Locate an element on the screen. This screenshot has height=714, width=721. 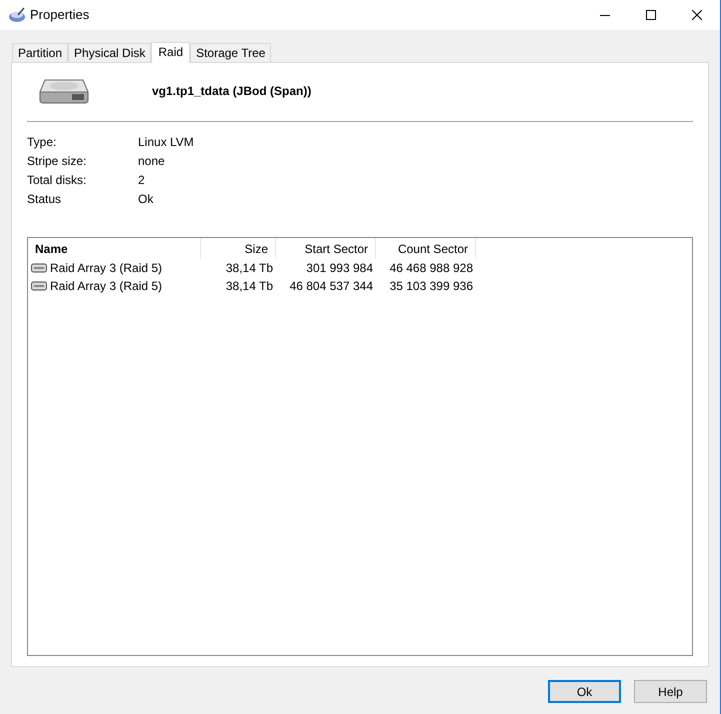
tab: Partition is located at coordinates (40, 52).